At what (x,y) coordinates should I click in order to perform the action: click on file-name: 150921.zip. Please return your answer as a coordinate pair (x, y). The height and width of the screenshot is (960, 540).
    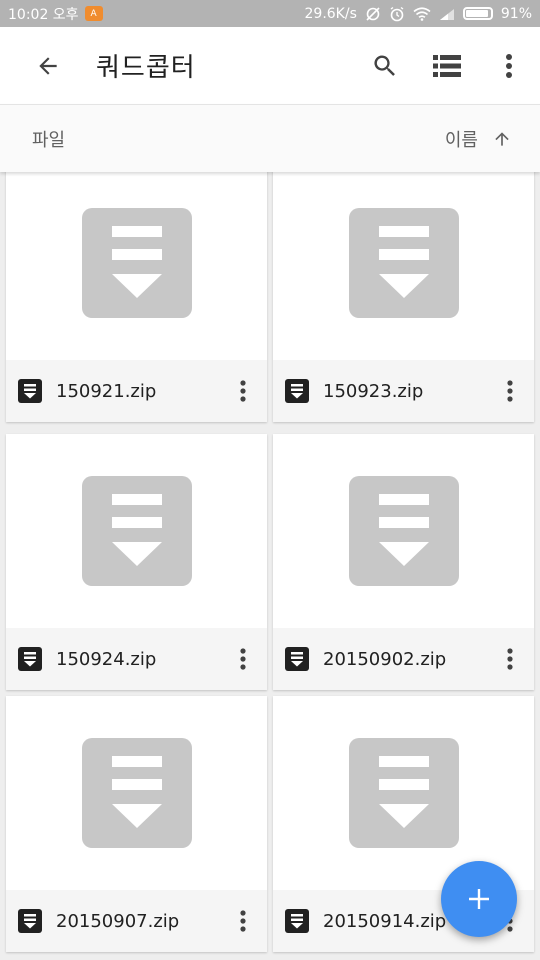
    Looking at the image, I should click on (106, 391).